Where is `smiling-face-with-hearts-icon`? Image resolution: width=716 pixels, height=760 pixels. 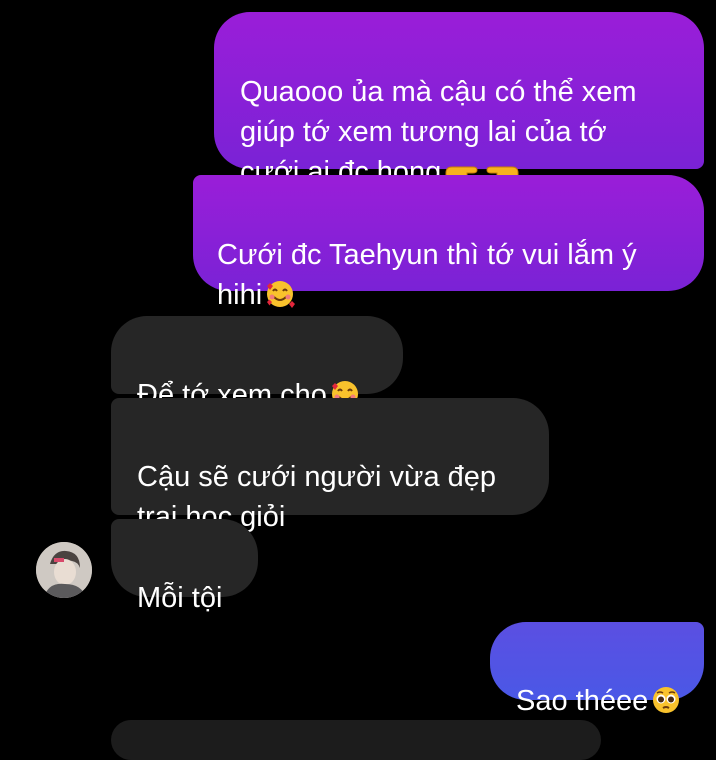
smiling-face-with-hearts-icon is located at coordinates (280, 299).